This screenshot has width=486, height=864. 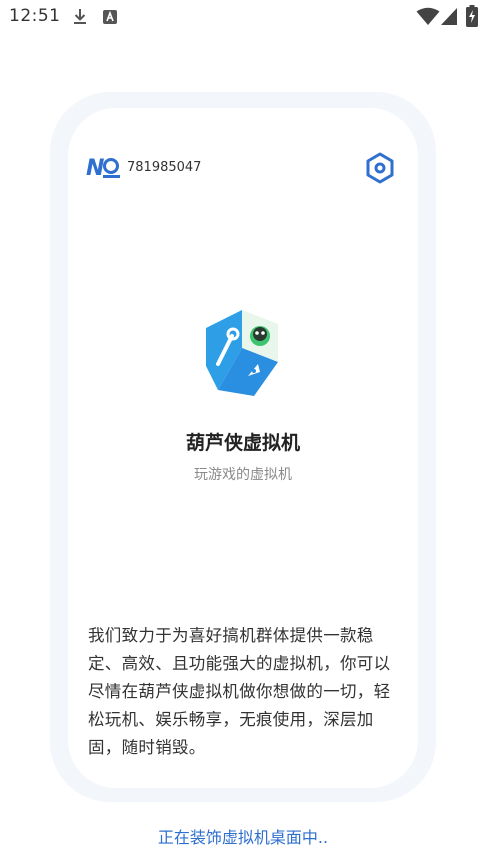 What do you see at coordinates (164, 167) in the screenshot?
I see `device-number: 781985047` at bounding box center [164, 167].